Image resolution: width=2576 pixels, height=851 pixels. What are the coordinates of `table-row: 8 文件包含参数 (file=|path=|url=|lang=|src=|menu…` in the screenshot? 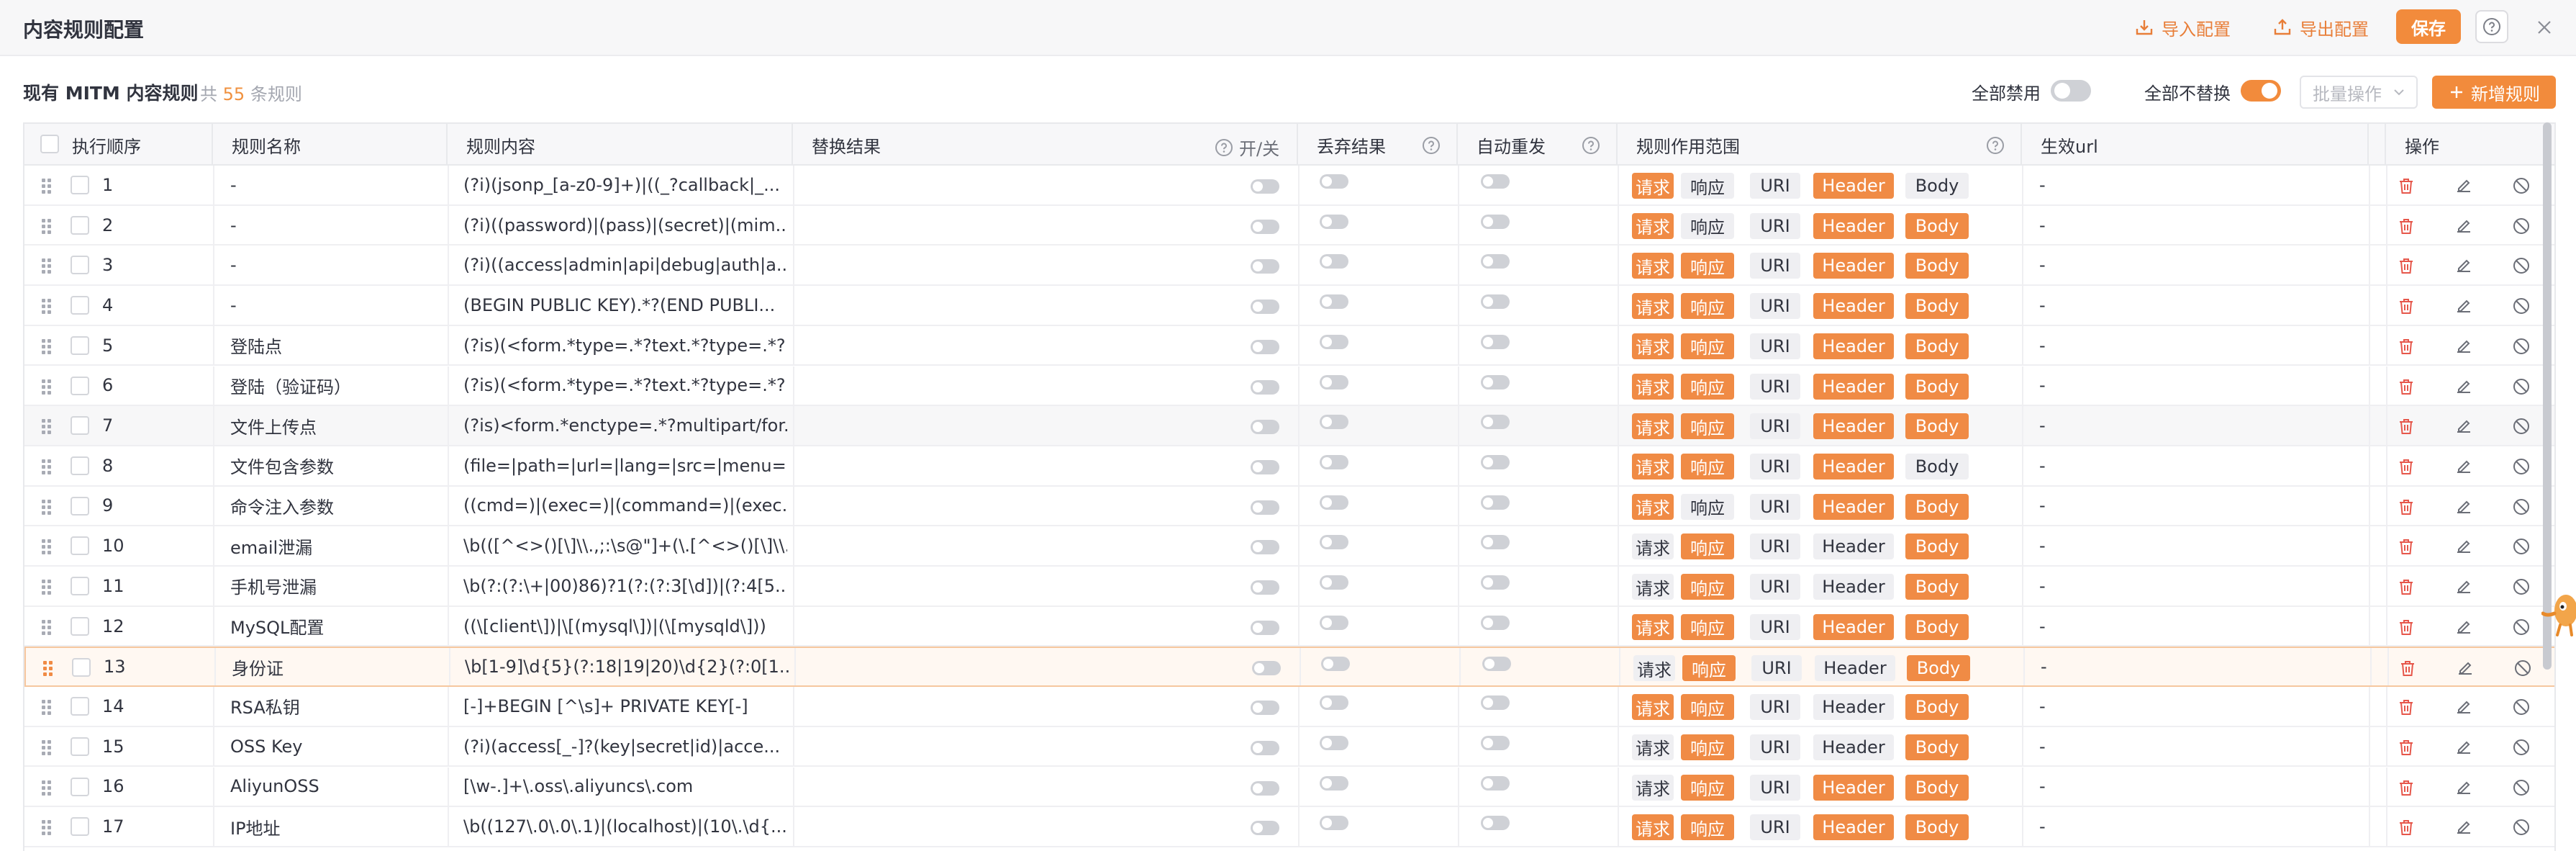 It's located at (1289, 466).